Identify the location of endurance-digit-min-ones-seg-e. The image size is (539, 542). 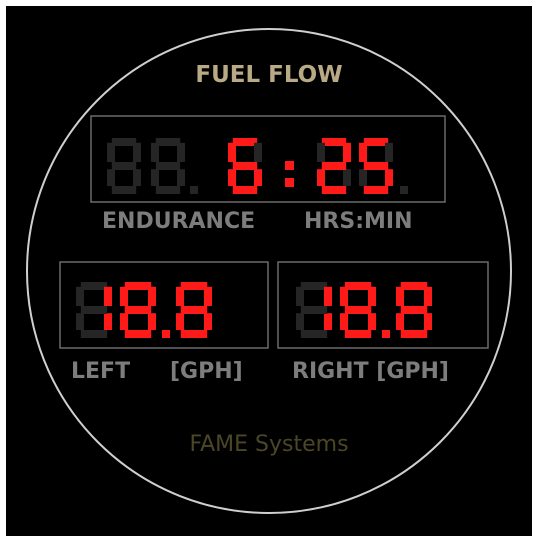
(363, 177).